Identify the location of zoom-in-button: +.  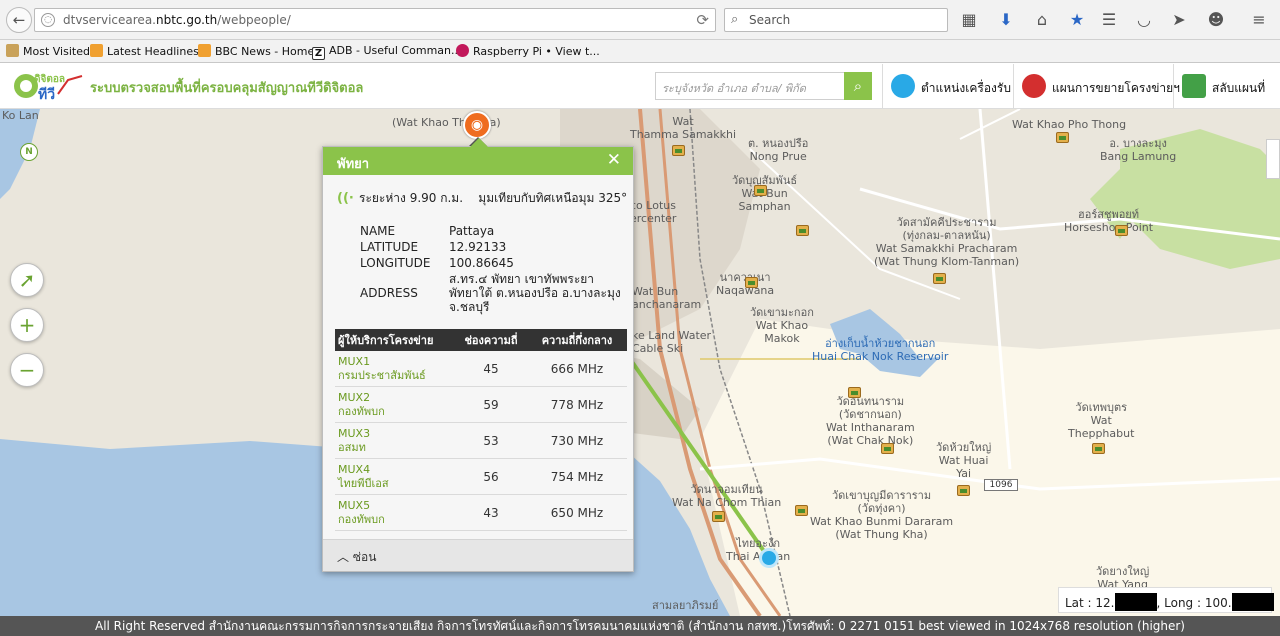
(27, 325).